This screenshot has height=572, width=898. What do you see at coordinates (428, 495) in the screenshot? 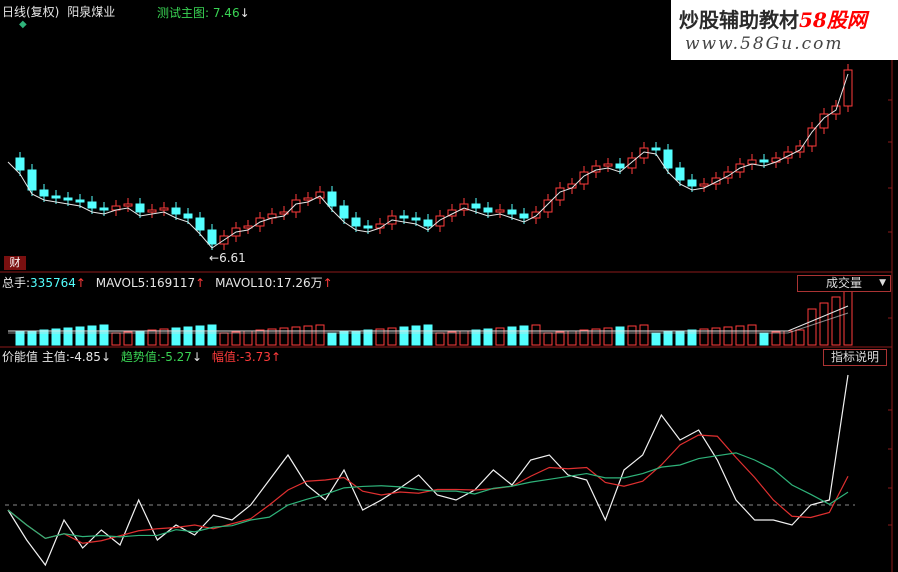
I see `trend-value-line` at bounding box center [428, 495].